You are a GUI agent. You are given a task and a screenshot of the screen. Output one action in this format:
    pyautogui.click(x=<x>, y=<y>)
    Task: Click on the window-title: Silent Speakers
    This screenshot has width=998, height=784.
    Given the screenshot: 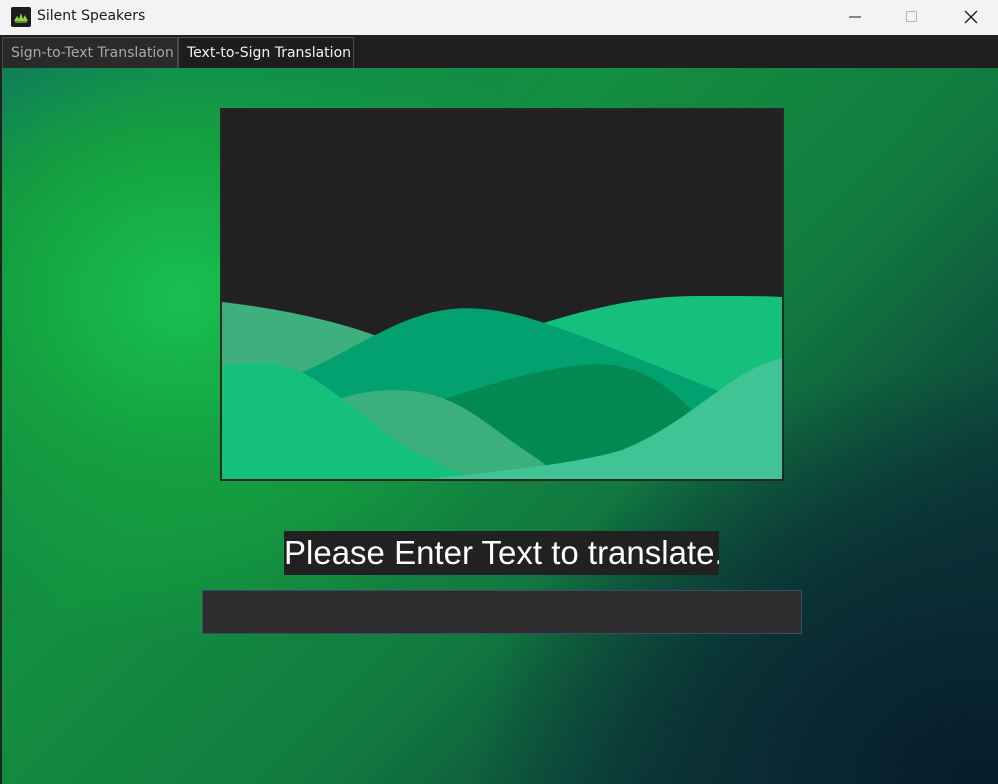 What is the action you would take?
    pyautogui.click(x=91, y=16)
    